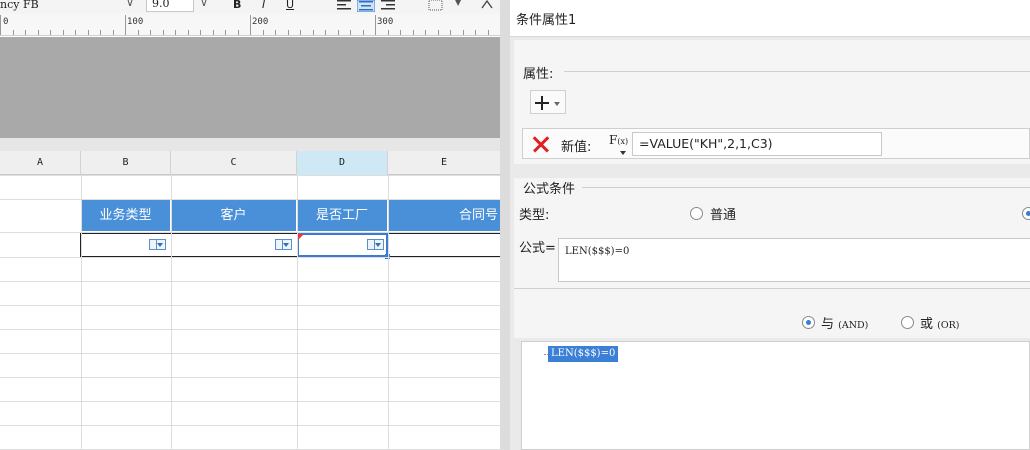 This screenshot has height=450, width=1030. Describe the element at coordinates (126, 245) in the screenshot. I see `cell-b3` at that location.